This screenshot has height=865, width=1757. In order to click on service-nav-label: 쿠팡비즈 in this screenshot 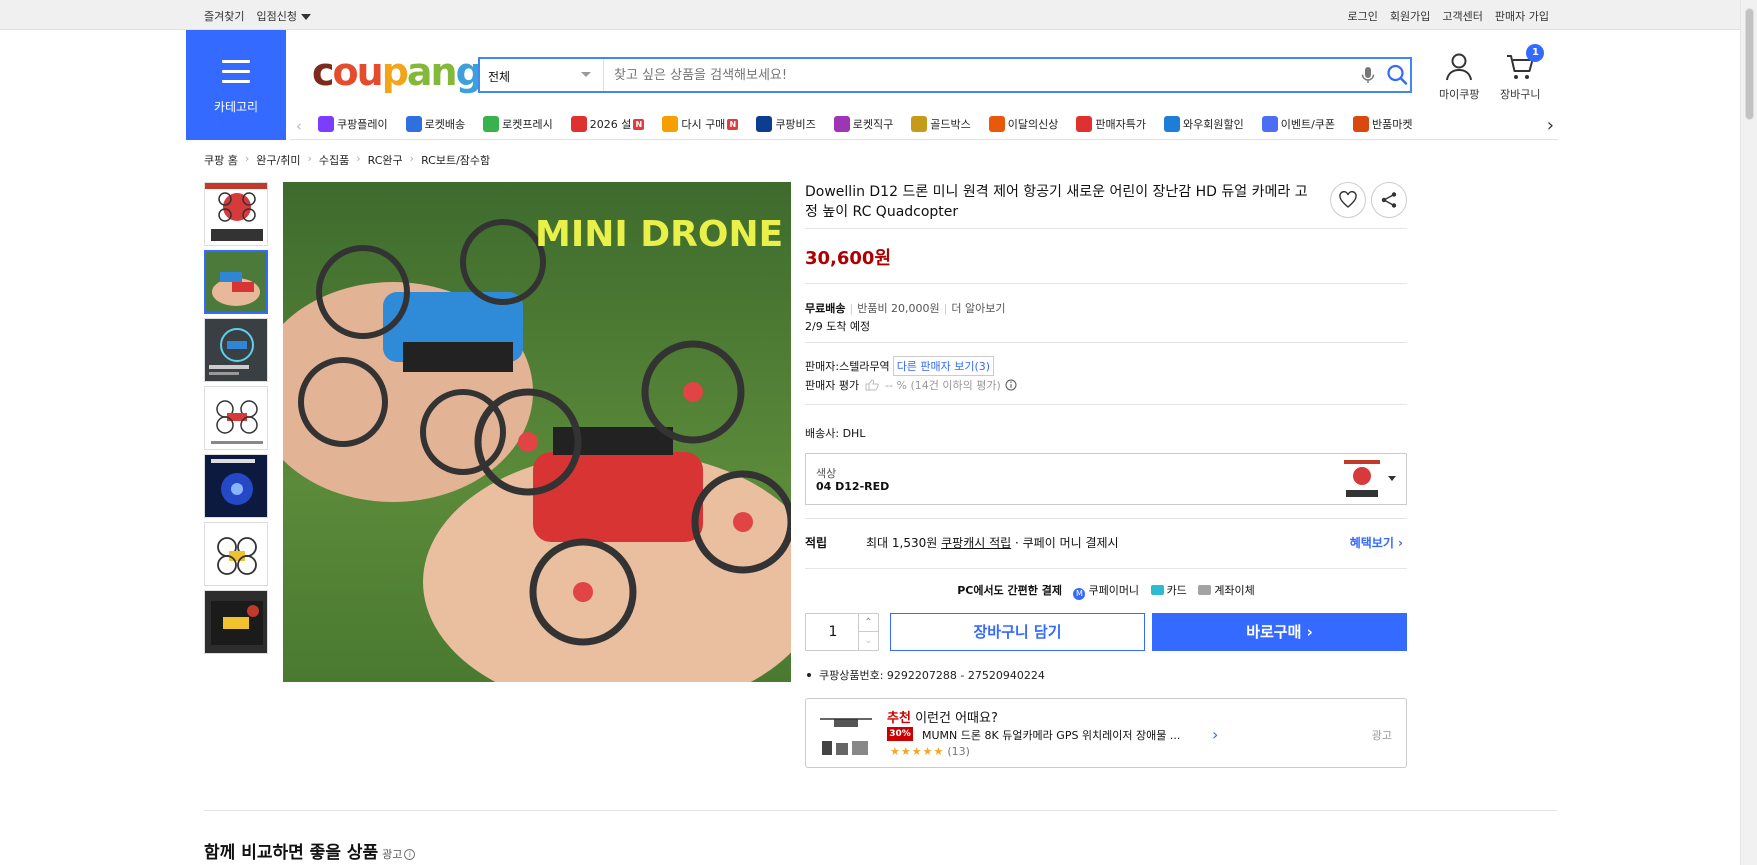, I will do `click(795, 124)`.